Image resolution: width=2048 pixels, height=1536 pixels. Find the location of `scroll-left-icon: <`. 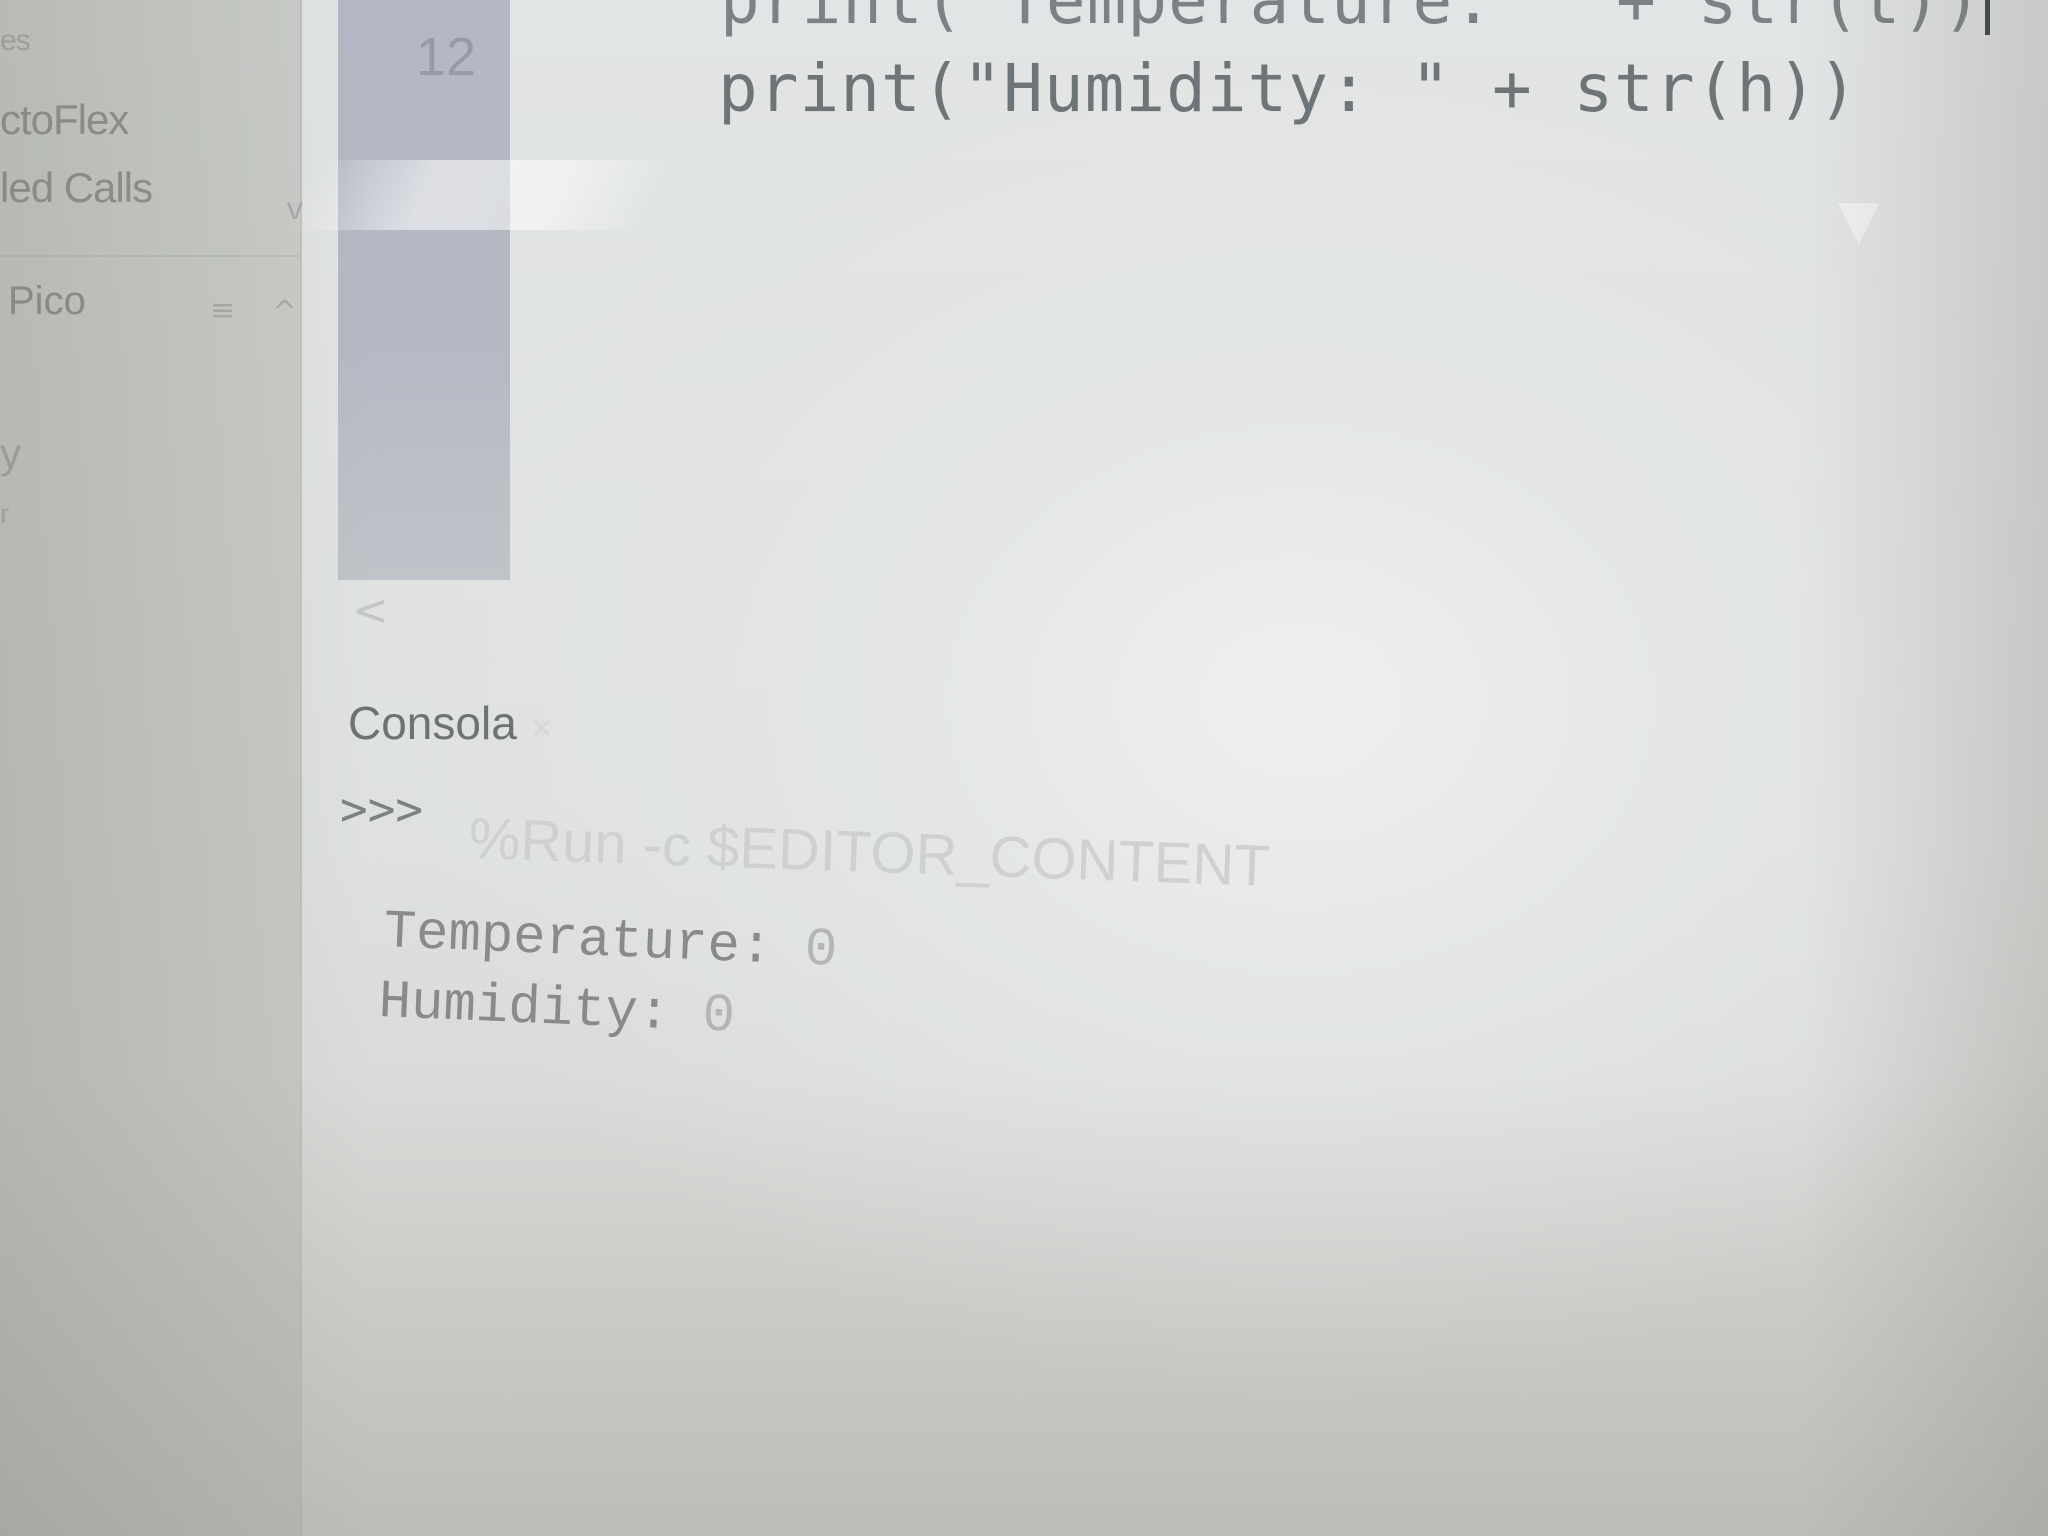

scroll-left-icon: < is located at coordinates (370, 610).